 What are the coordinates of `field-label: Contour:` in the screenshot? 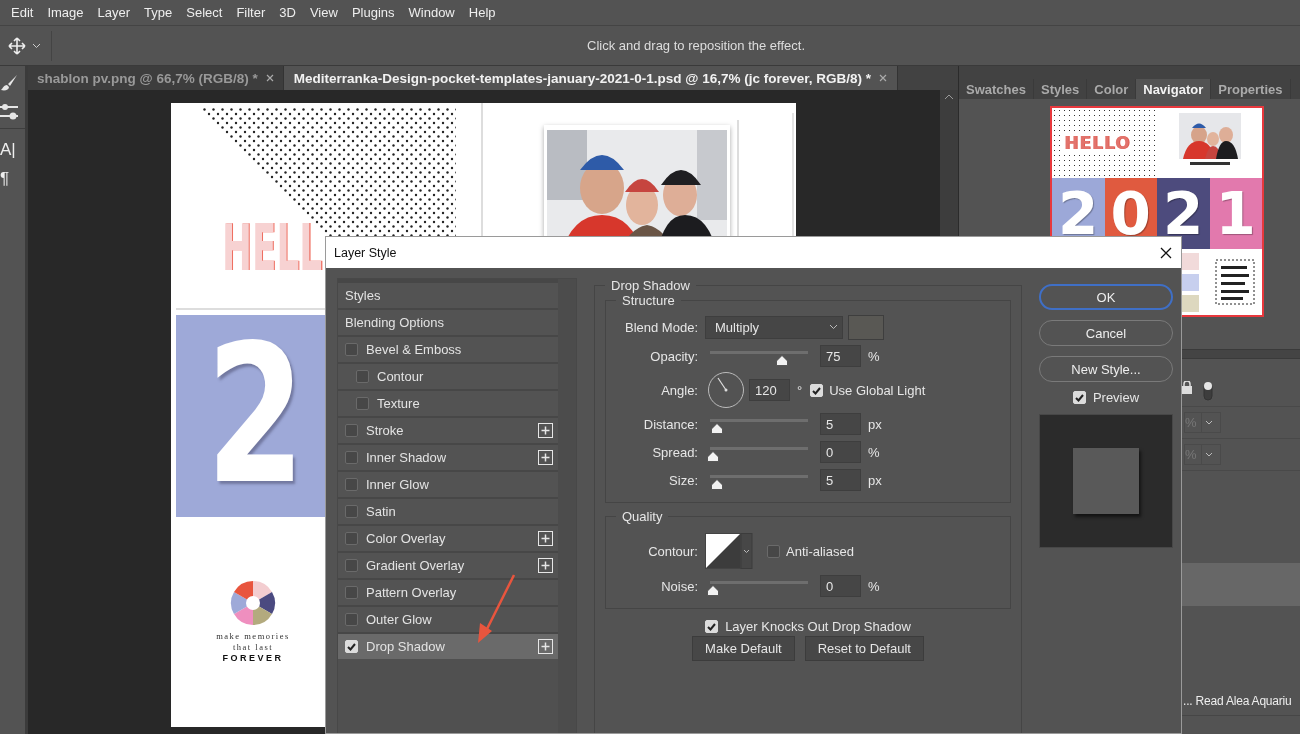 It's located at (672, 551).